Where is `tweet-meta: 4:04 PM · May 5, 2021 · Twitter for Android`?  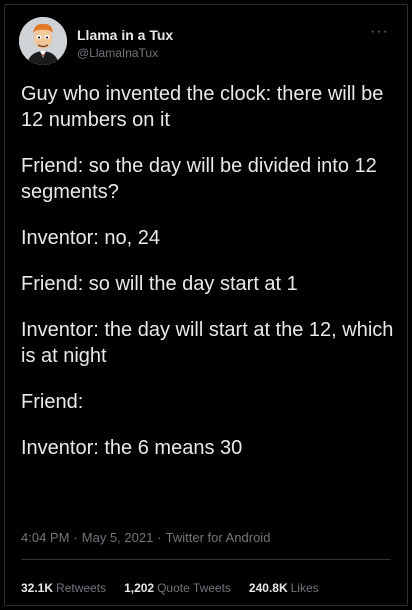
tweet-meta: 4:04 PM · May 5, 2021 · Twitter for Android is located at coordinates (145, 537).